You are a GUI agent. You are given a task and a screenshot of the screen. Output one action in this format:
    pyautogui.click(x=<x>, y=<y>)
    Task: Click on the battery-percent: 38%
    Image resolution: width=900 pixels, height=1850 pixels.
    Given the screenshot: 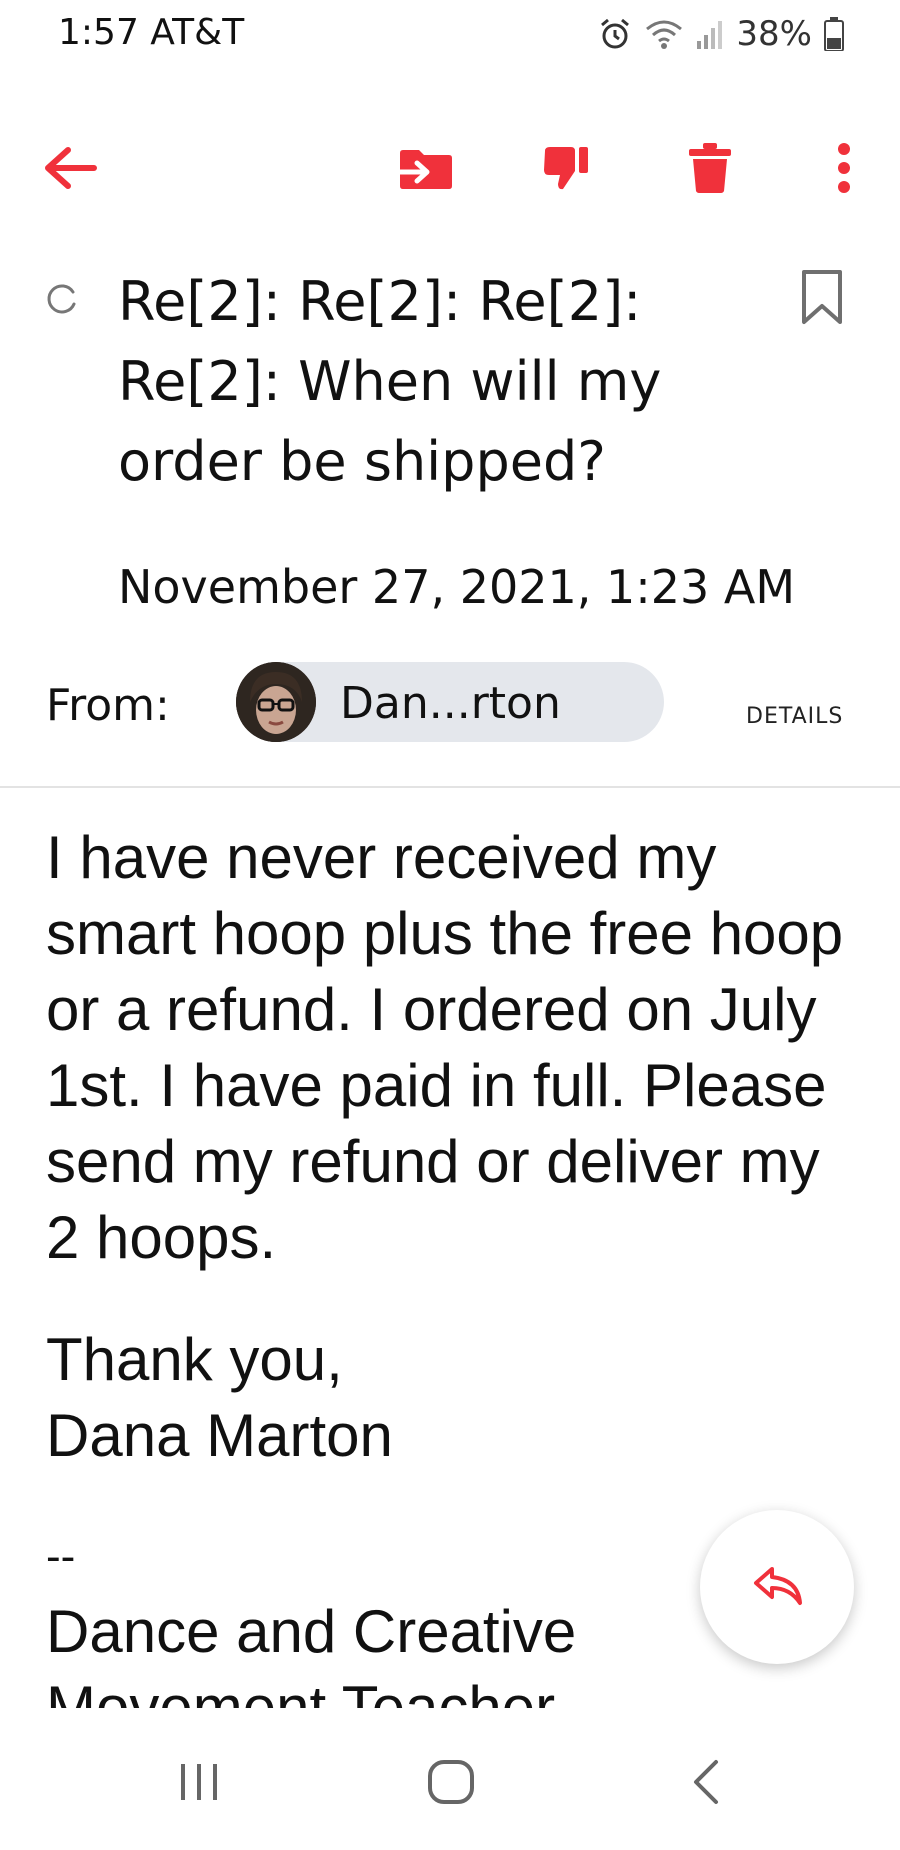 What is the action you would take?
    pyautogui.click(x=774, y=34)
    